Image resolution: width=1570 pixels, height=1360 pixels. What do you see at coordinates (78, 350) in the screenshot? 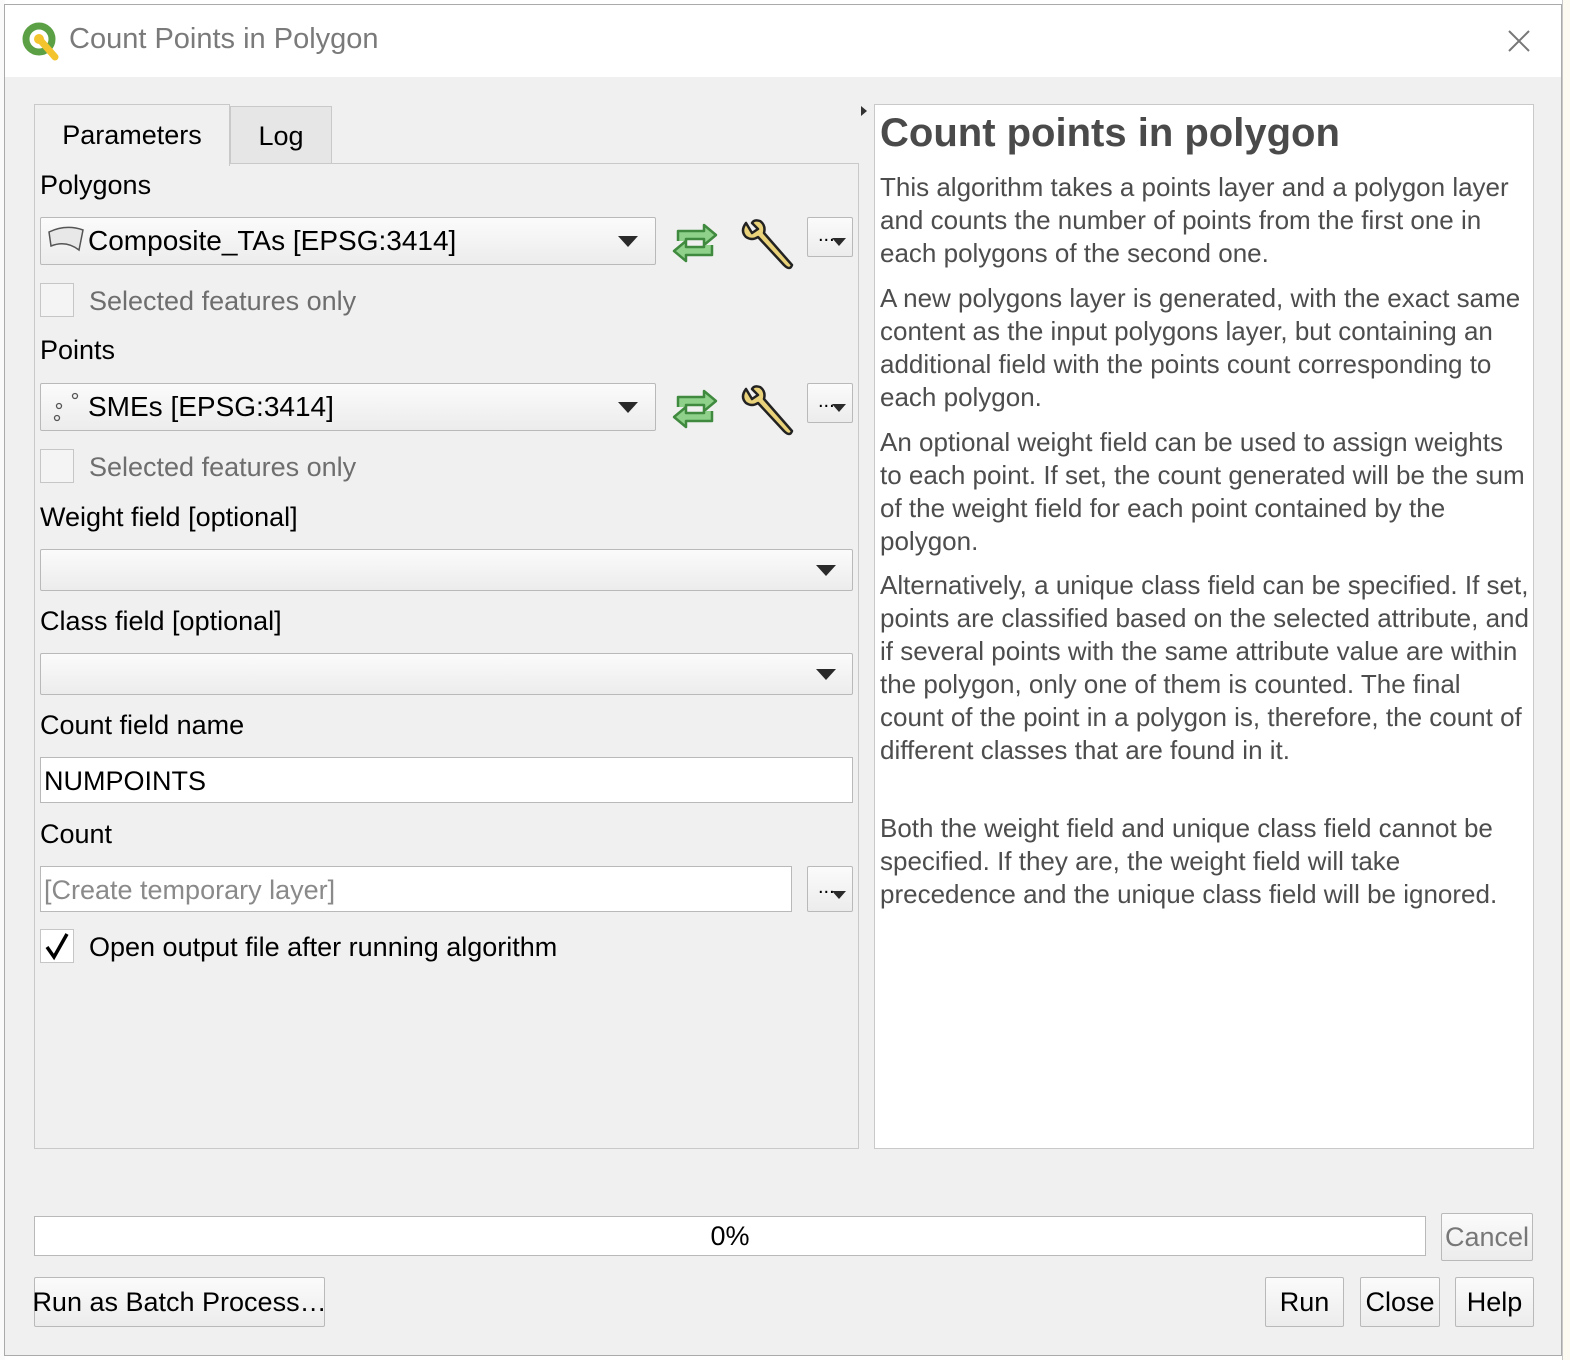
I see `points-label: Points` at bounding box center [78, 350].